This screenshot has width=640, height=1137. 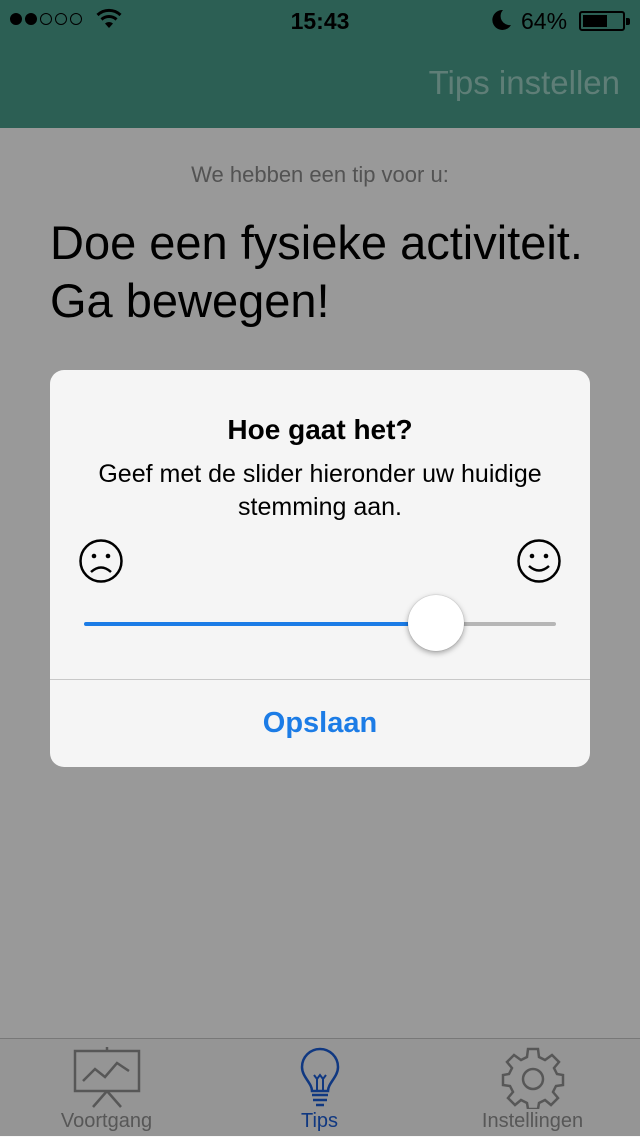 I want to click on mood-slider-track-filled, so click(x=260, y=624).